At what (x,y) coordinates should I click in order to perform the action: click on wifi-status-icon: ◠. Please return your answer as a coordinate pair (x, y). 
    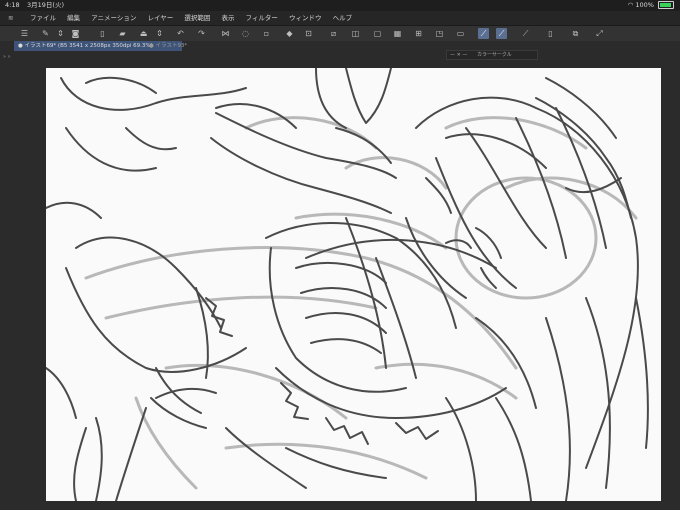
    Looking at the image, I should click on (630, 5).